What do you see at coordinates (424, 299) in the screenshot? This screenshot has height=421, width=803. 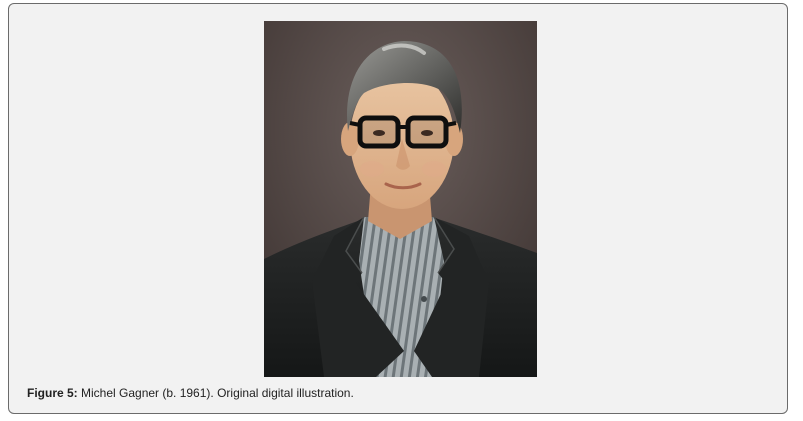 I see `shirt-button` at bounding box center [424, 299].